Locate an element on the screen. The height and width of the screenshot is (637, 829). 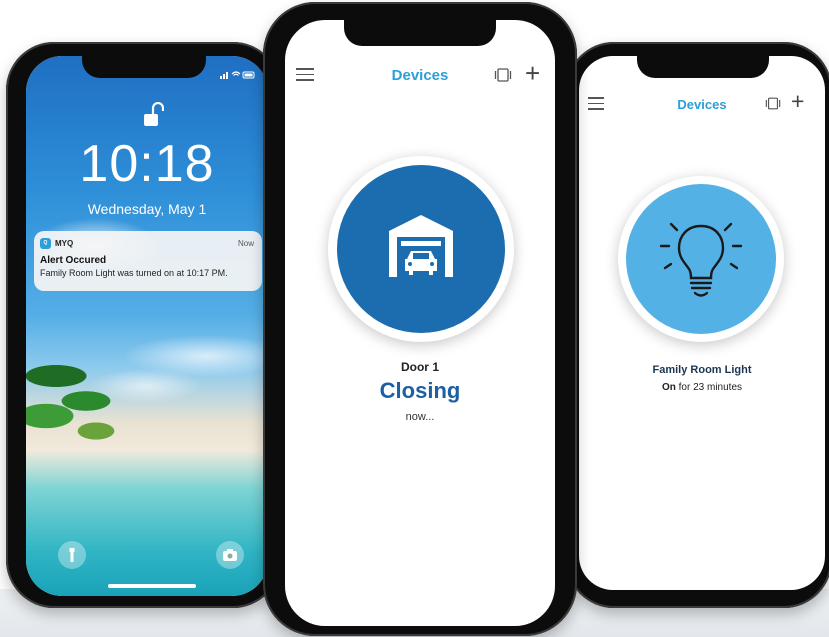
notification-app: Q MYQ is located at coordinates (56, 243).